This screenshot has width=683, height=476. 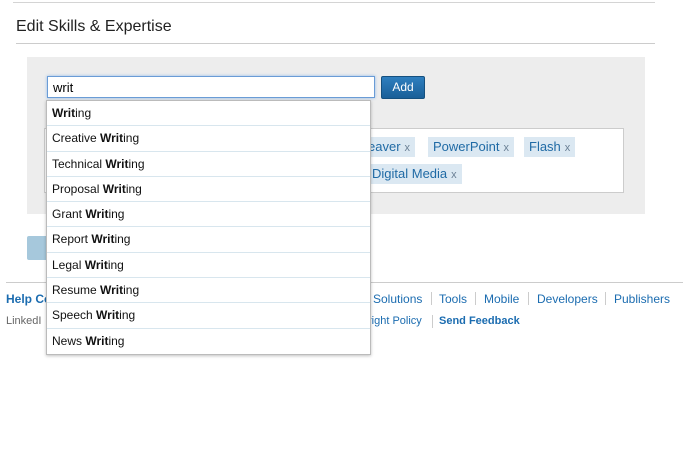 What do you see at coordinates (335, 43) in the screenshot?
I see `title-divider` at bounding box center [335, 43].